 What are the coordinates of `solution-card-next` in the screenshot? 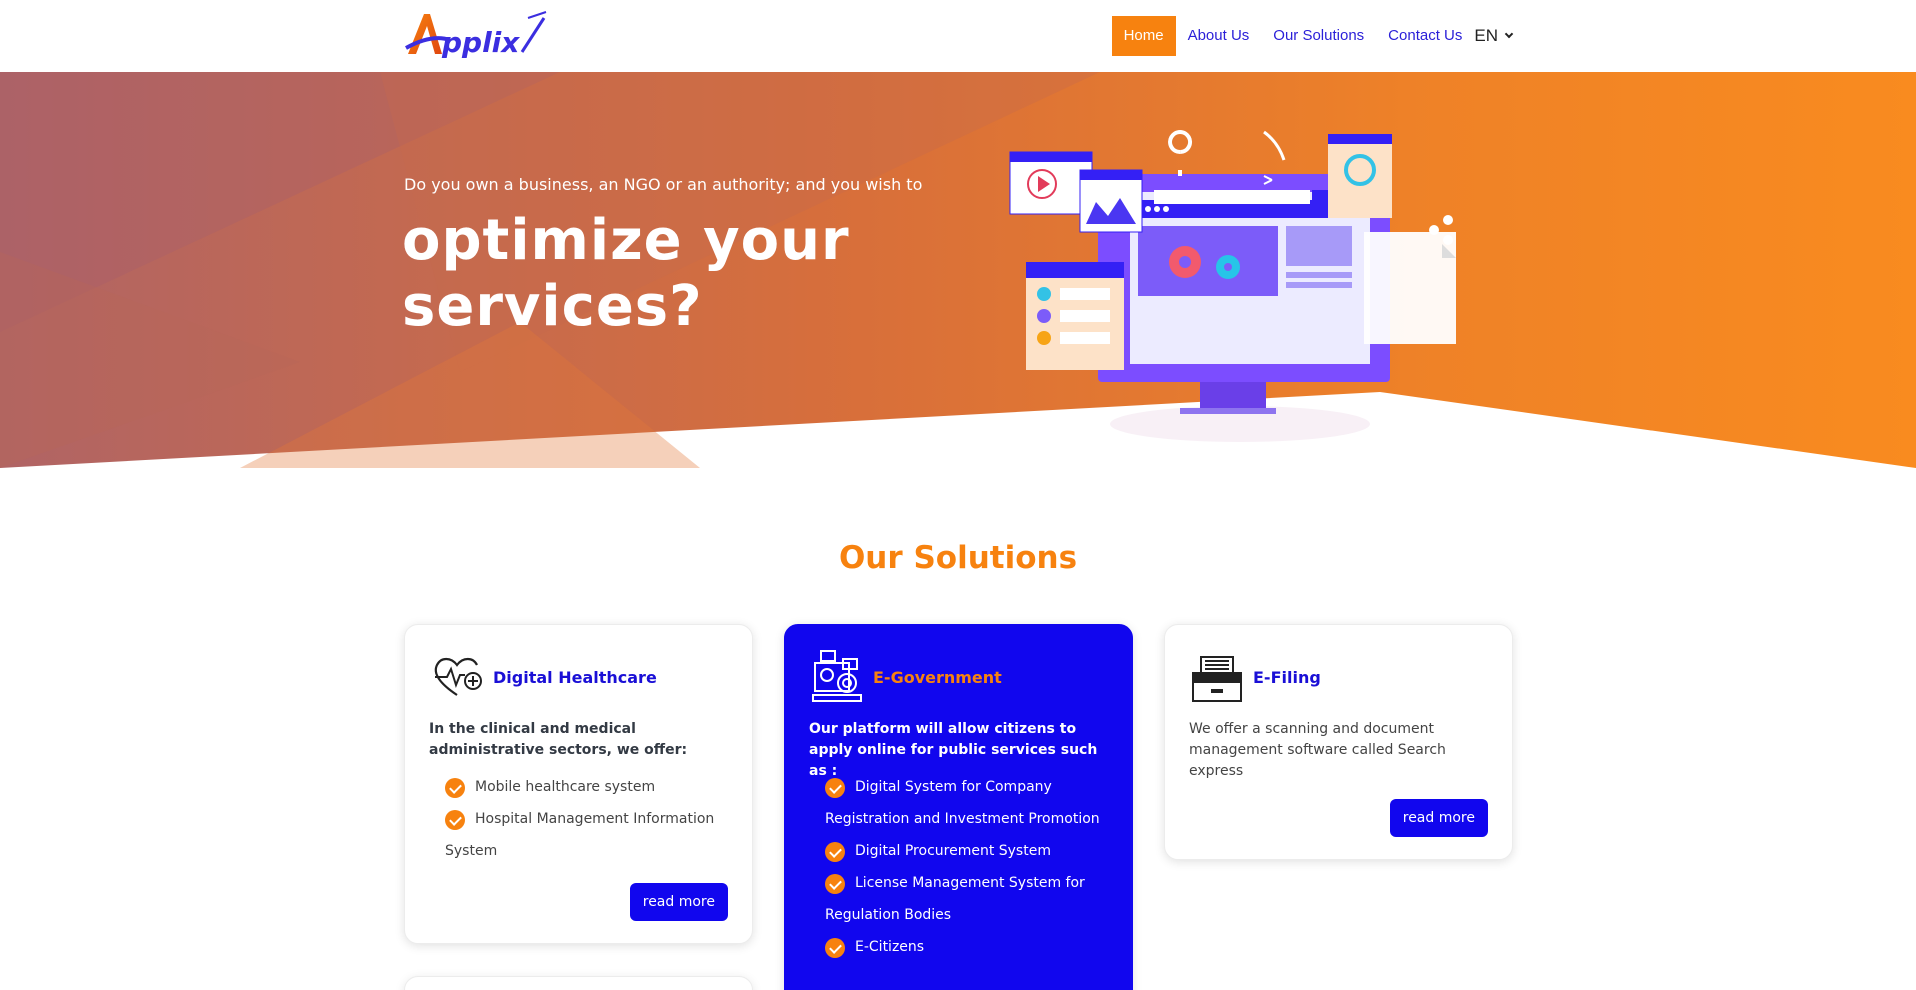 It's located at (578, 983).